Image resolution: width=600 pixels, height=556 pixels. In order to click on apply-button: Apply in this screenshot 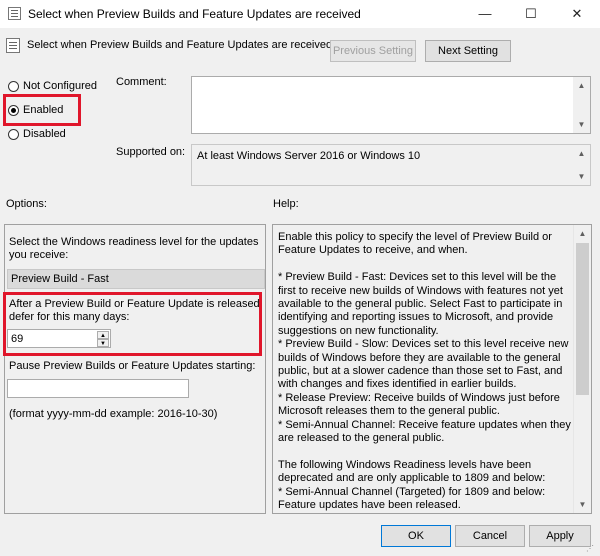, I will do `click(560, 536)`.